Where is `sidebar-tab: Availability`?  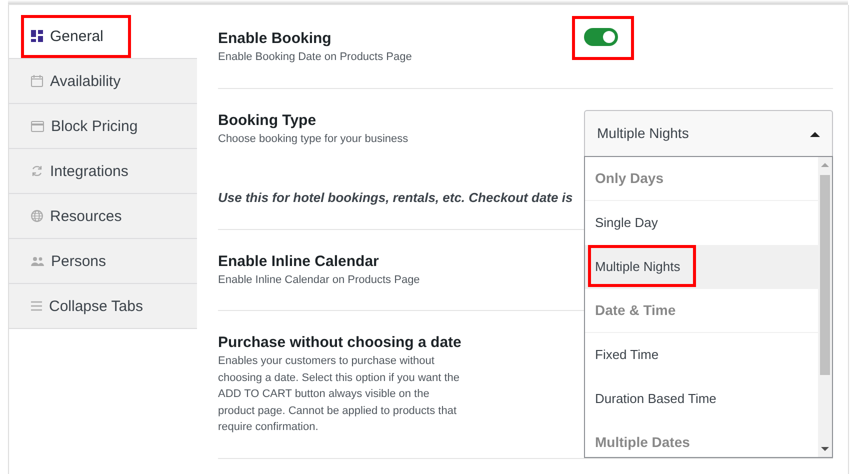
sidebar-tab: Availability is located at coordinates (103, 81).